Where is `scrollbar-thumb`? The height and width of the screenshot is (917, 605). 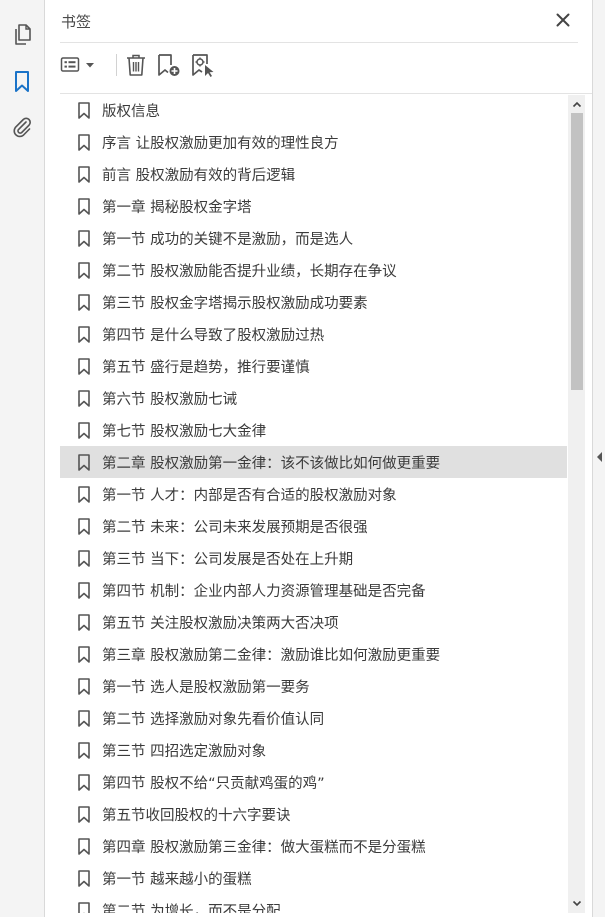 scrollbar-thumb is located at coordinates (577, 251).